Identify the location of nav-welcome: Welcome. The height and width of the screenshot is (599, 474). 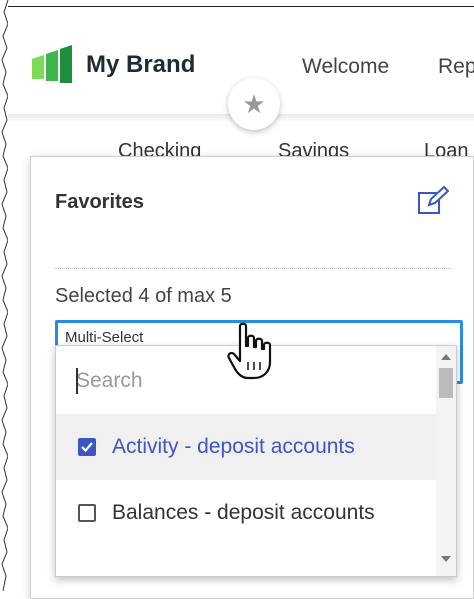
(345, 67).